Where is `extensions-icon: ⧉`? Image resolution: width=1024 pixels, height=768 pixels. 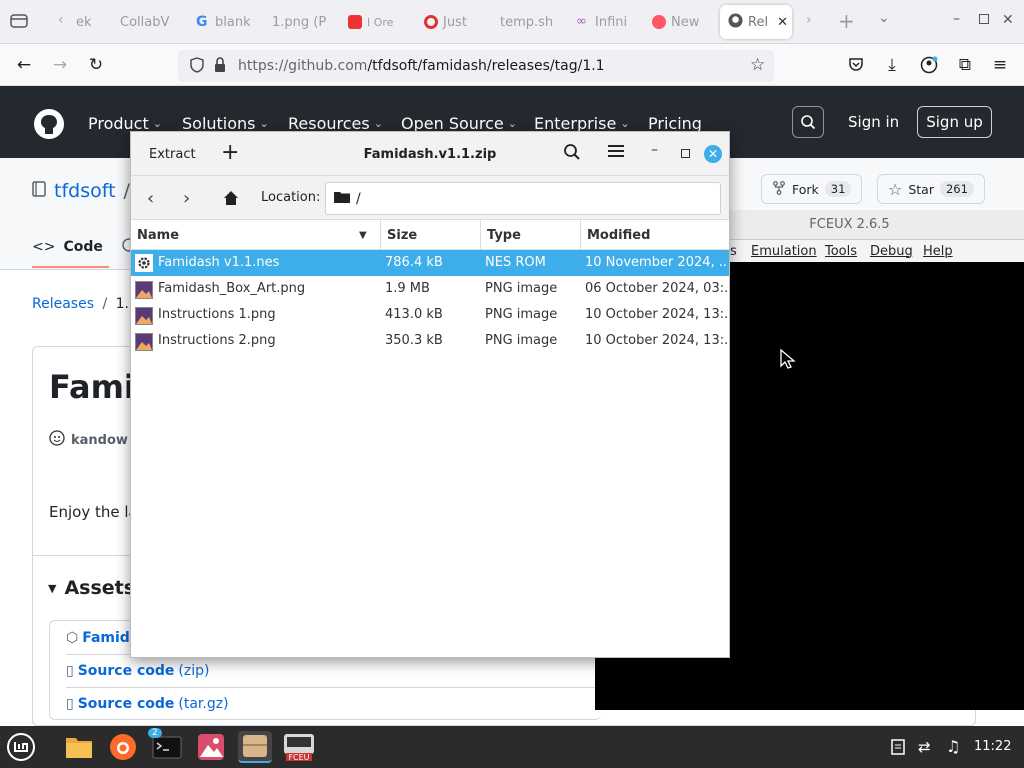 extensions-icon: ⧉ is located at coordinates (965, 65).